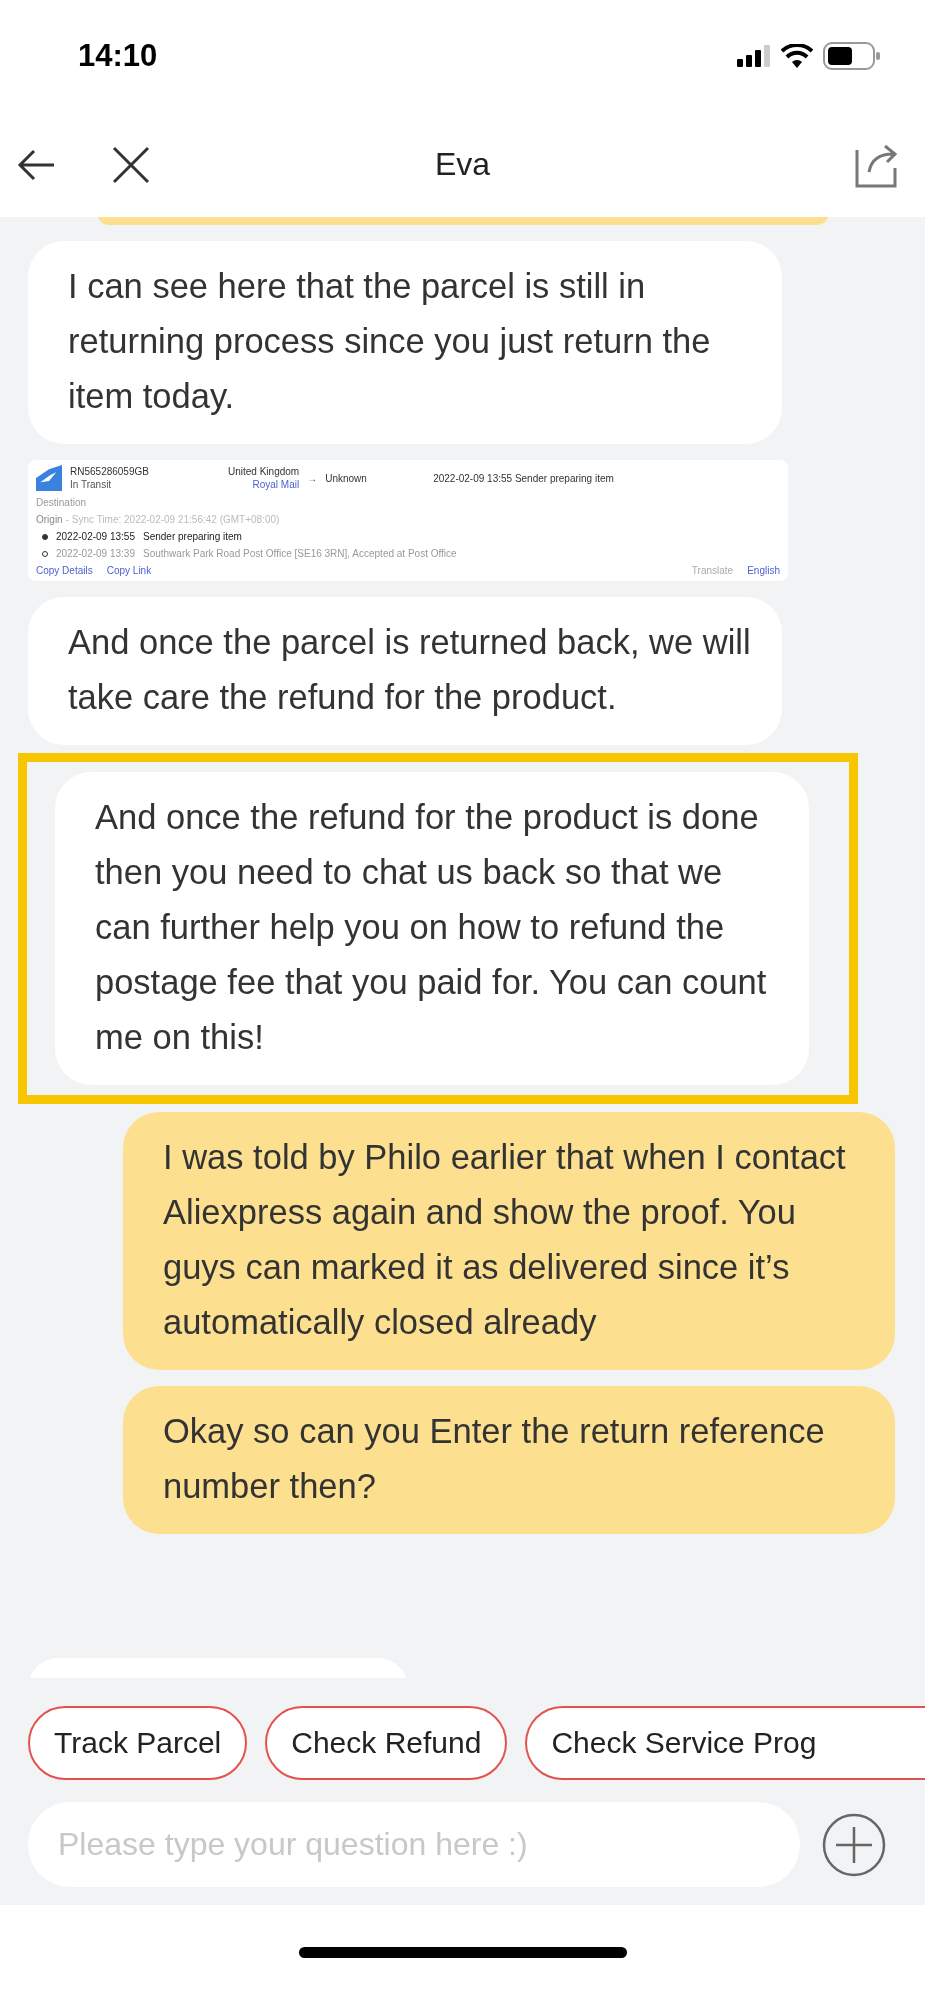 Image resolution: width=925 pixels, height=2000 pixels. What do you see at coordinates (299, 553) in the screenshot?
I see `event-text: Southwark Park Road Post Office [SE16 3RN], Accepted at Post Office` at bounding box center [299, 553].